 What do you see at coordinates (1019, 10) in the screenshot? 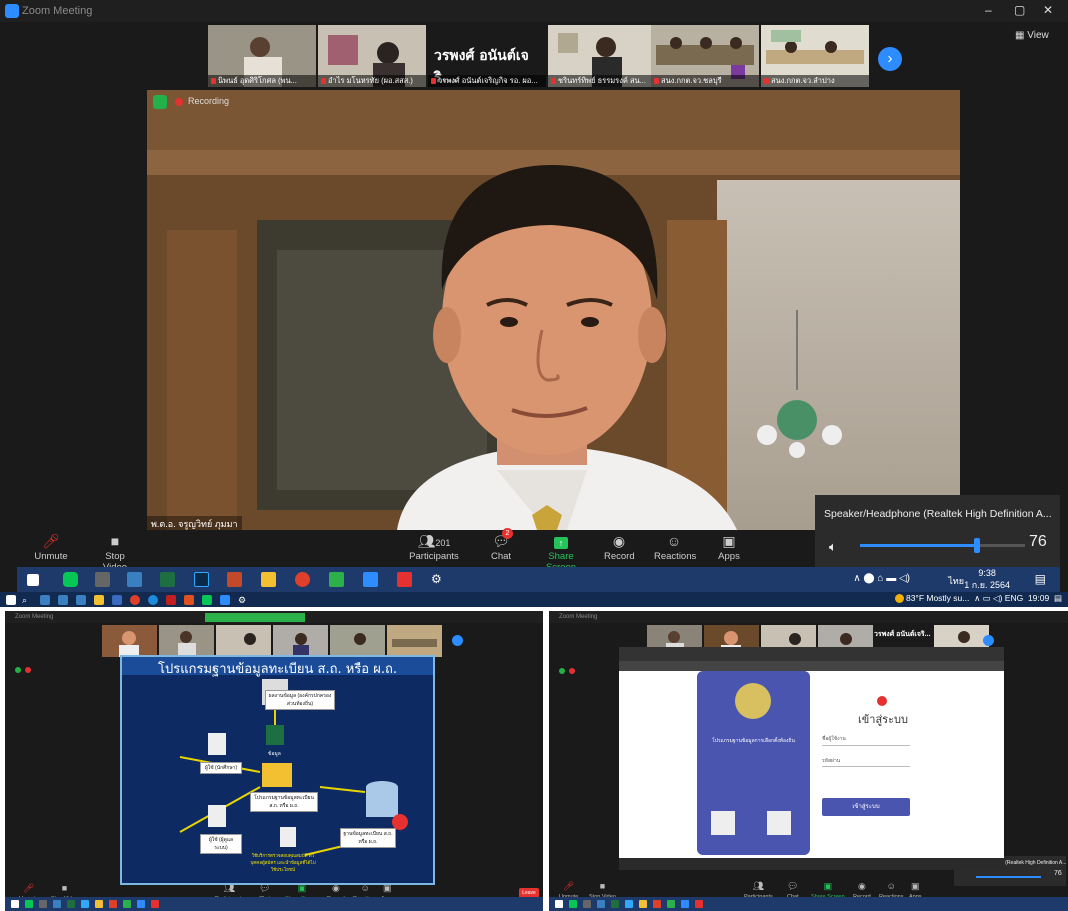
I see `restore-button: ▢` at bounding box center [1019, 10].